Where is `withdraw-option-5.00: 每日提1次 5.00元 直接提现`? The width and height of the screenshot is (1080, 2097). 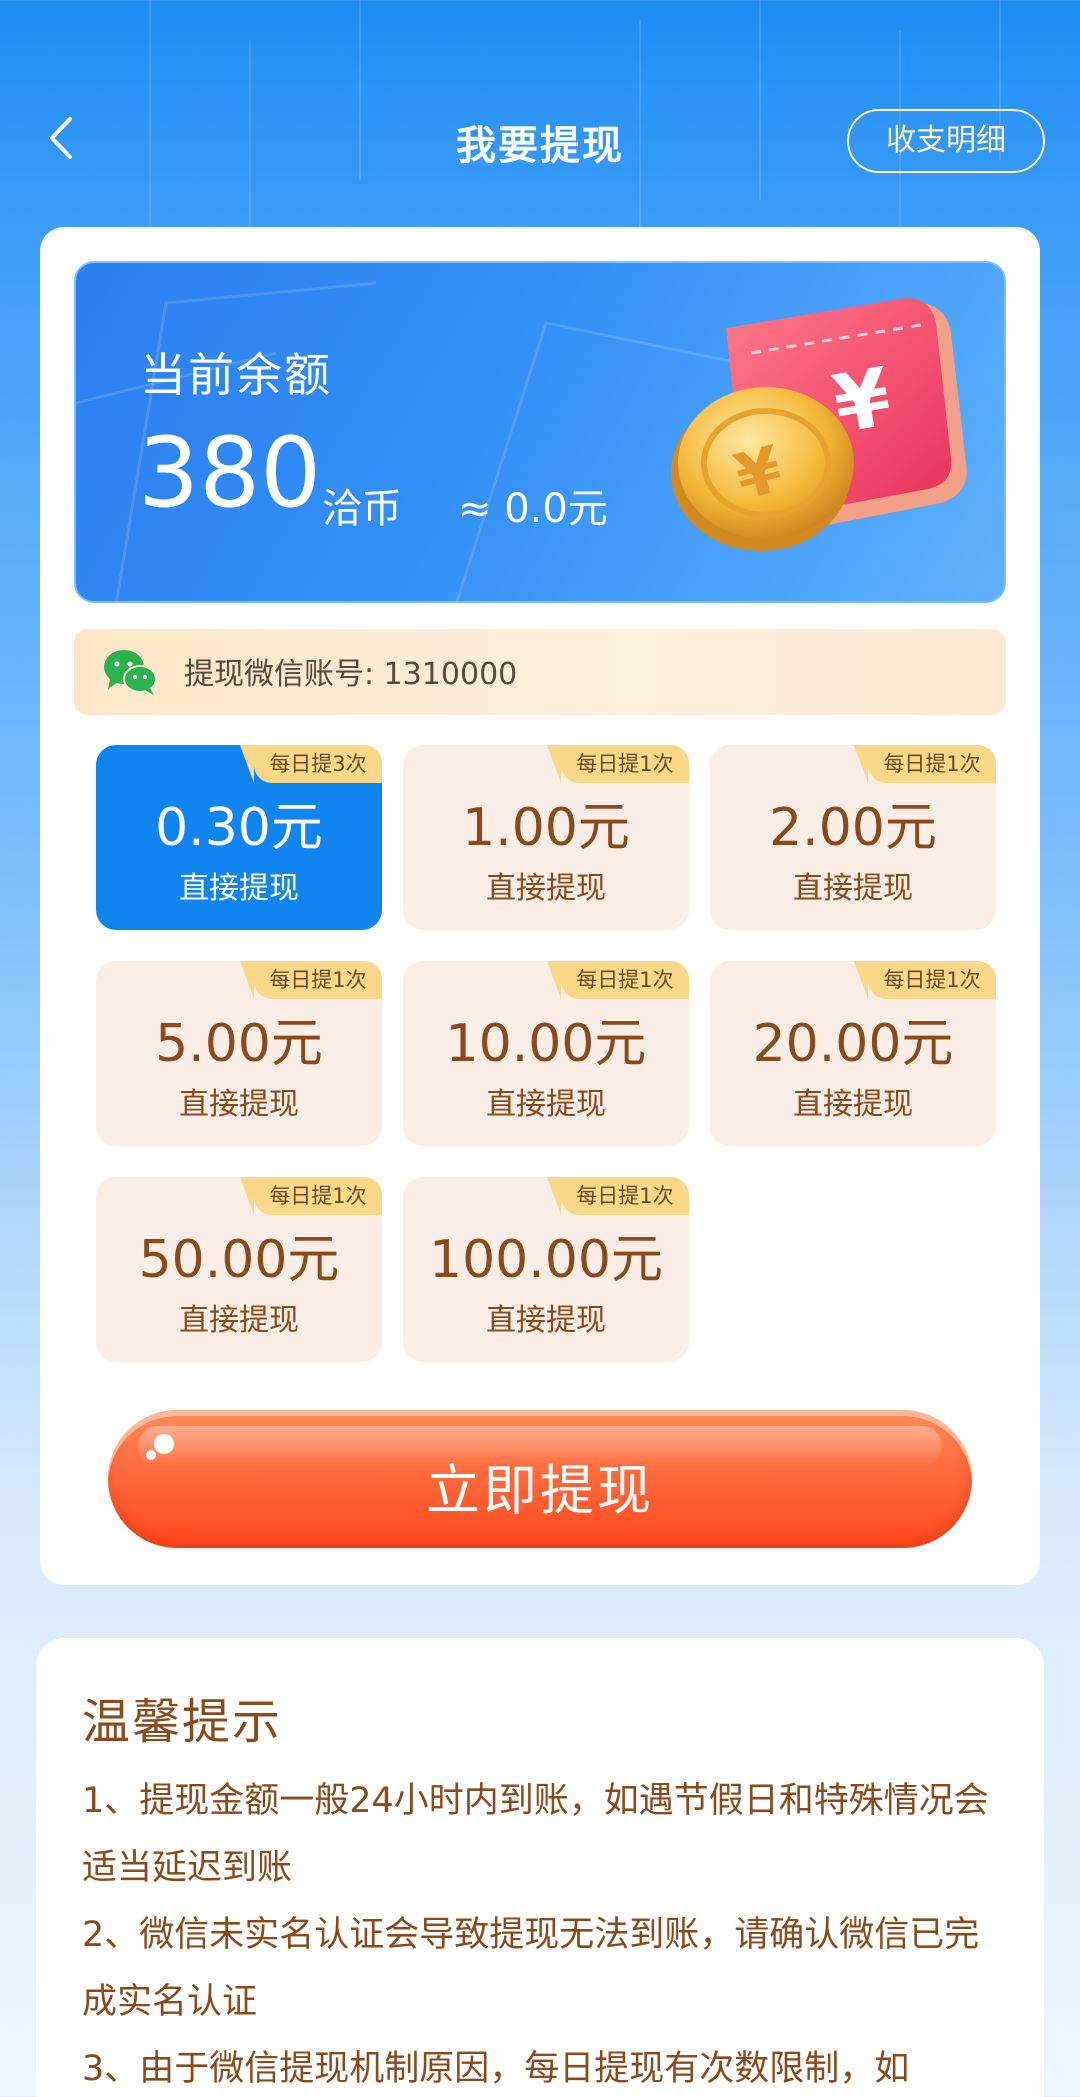
withdraw-option-5.00: 每日提1次 5.00元 直接提现 is located at coordinates (239, 1053).